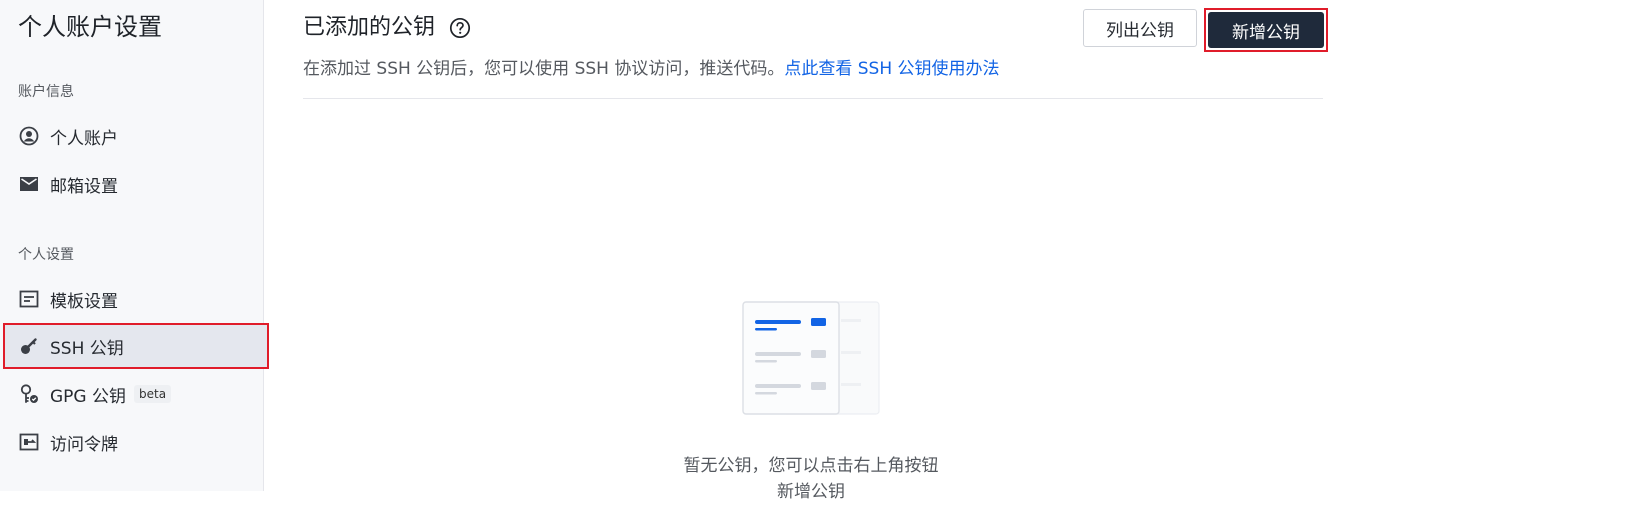 Image resolution: width=1637 pixels, height=505 pixels. What do you see at coordinates (29, 299) in the screenshot?
I see `template-icon` at bounding box center [29, 299].